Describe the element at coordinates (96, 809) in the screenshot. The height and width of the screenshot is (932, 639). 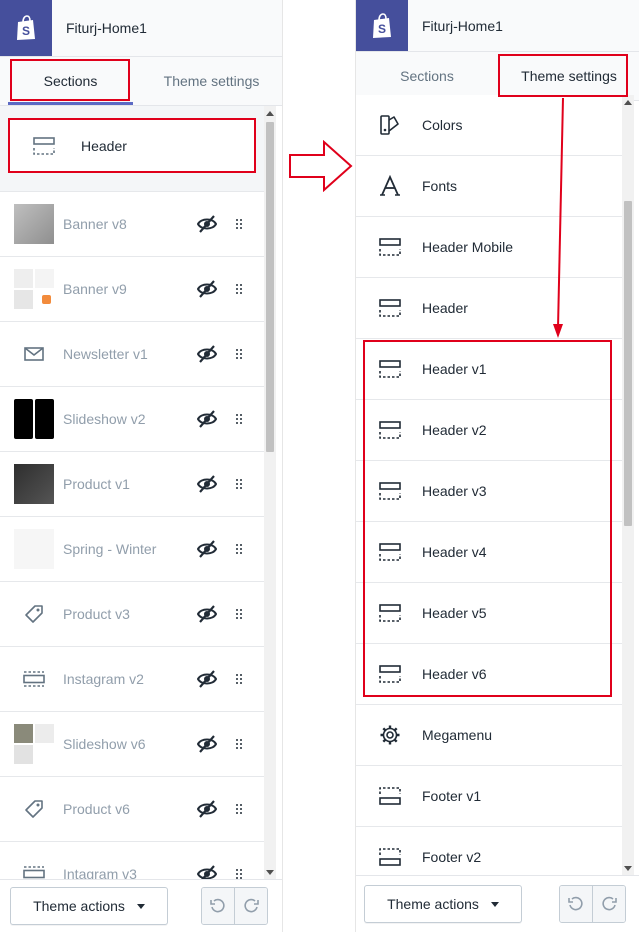
I see `section-item-label: Product v6` at that location.